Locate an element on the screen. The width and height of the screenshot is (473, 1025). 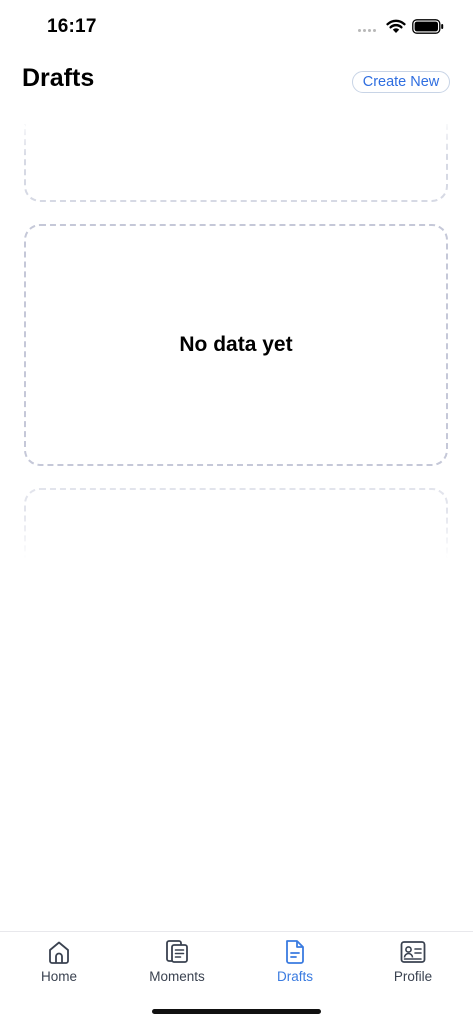
tab-moments: Moments is located at coordinates (177, 966).